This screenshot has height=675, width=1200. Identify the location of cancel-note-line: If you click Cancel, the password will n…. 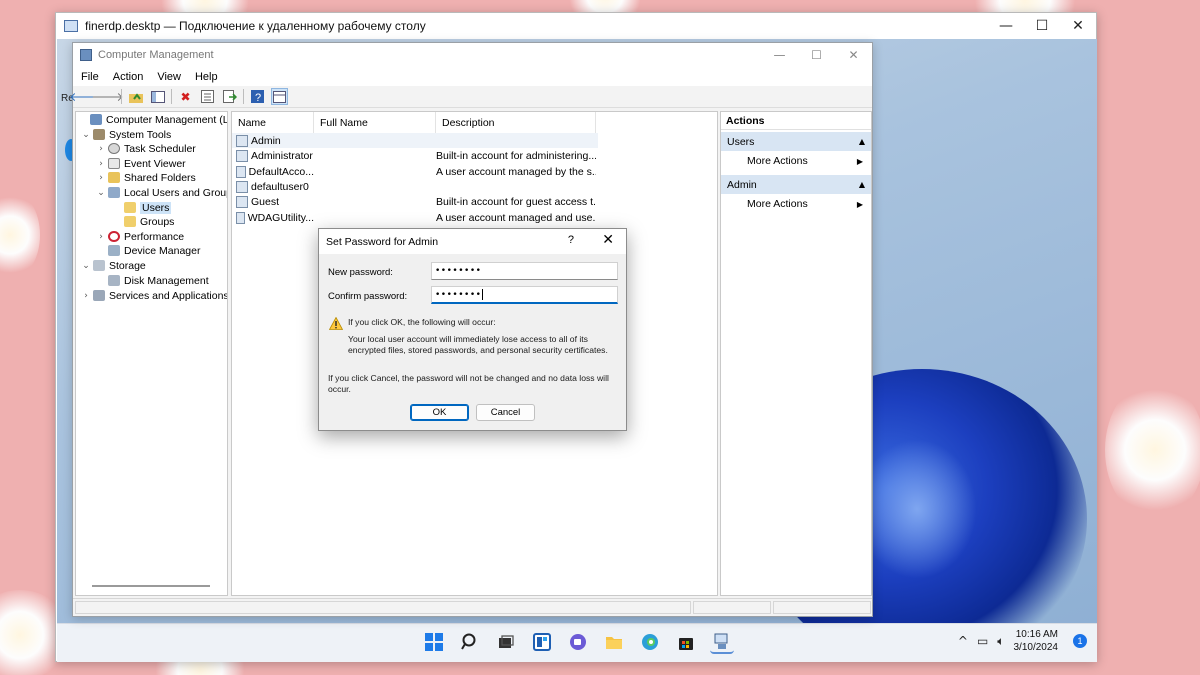
(468, 378).